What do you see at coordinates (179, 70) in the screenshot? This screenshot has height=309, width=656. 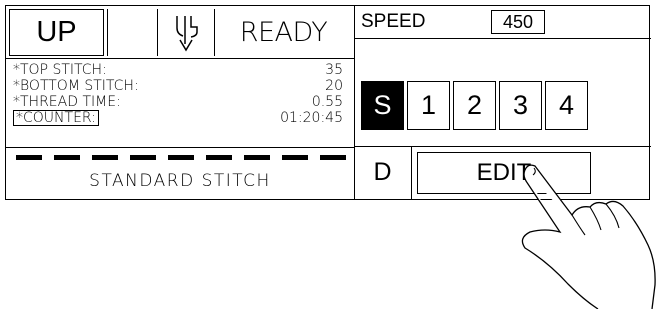 I see `info-row-top-stitch: *TOP STITCH: 35` at bounding box center [179, 70].